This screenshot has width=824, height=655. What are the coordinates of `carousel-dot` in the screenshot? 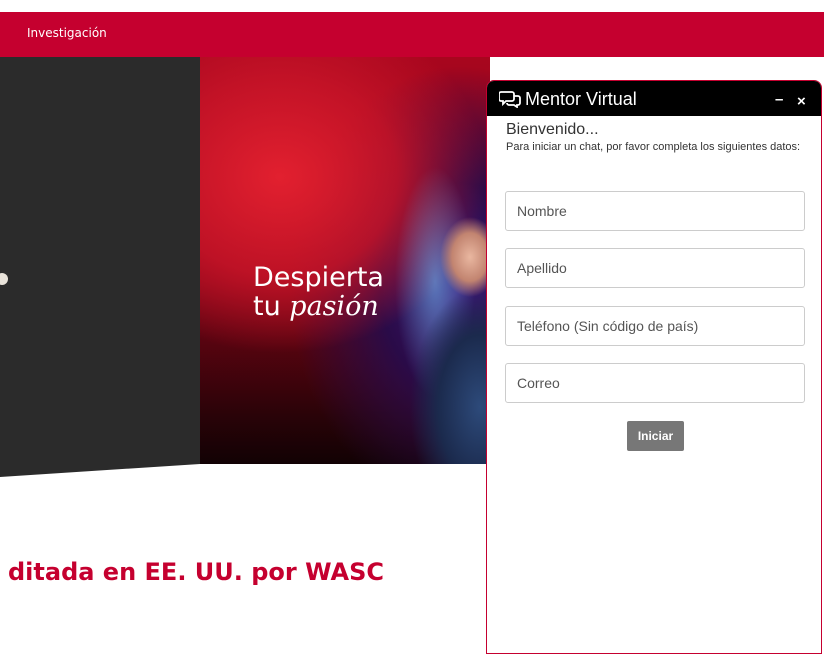 It's located at (4, 279).